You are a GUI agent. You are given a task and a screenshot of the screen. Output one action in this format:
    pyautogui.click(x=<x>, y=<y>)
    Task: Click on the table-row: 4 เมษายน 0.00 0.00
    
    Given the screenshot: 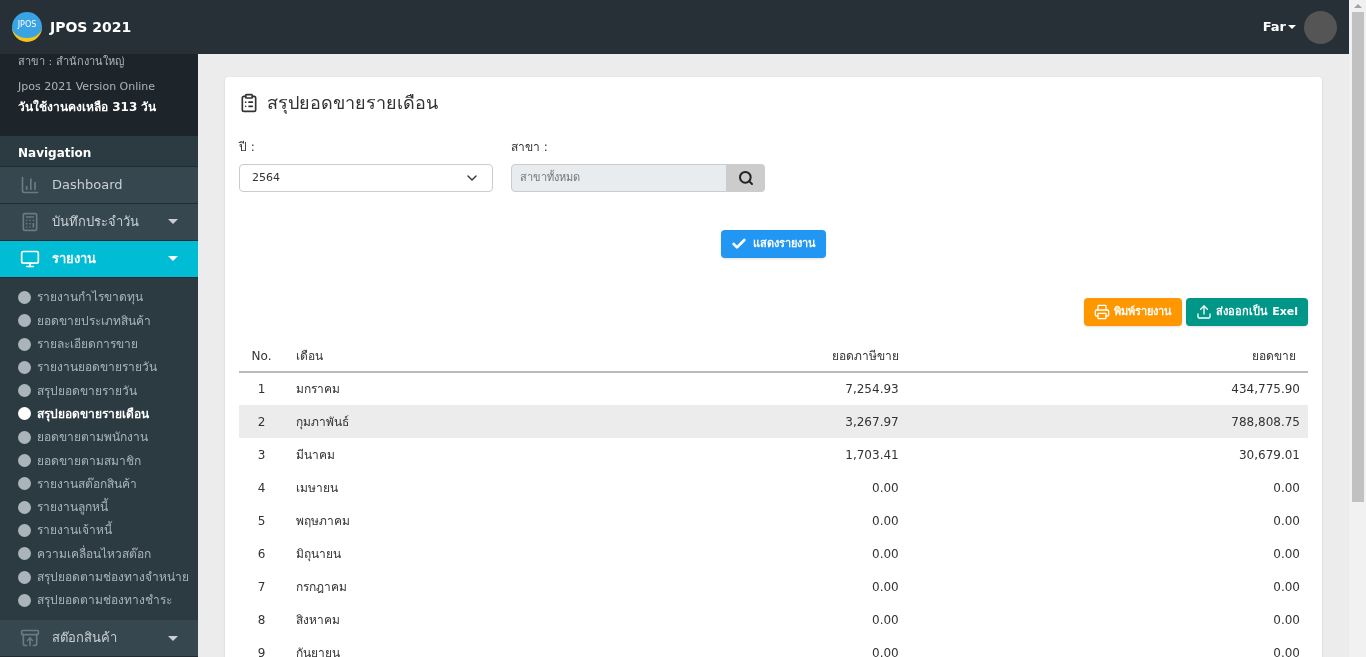 What is the action you would take?
    pyautogui.click(x=773, y=487)
    